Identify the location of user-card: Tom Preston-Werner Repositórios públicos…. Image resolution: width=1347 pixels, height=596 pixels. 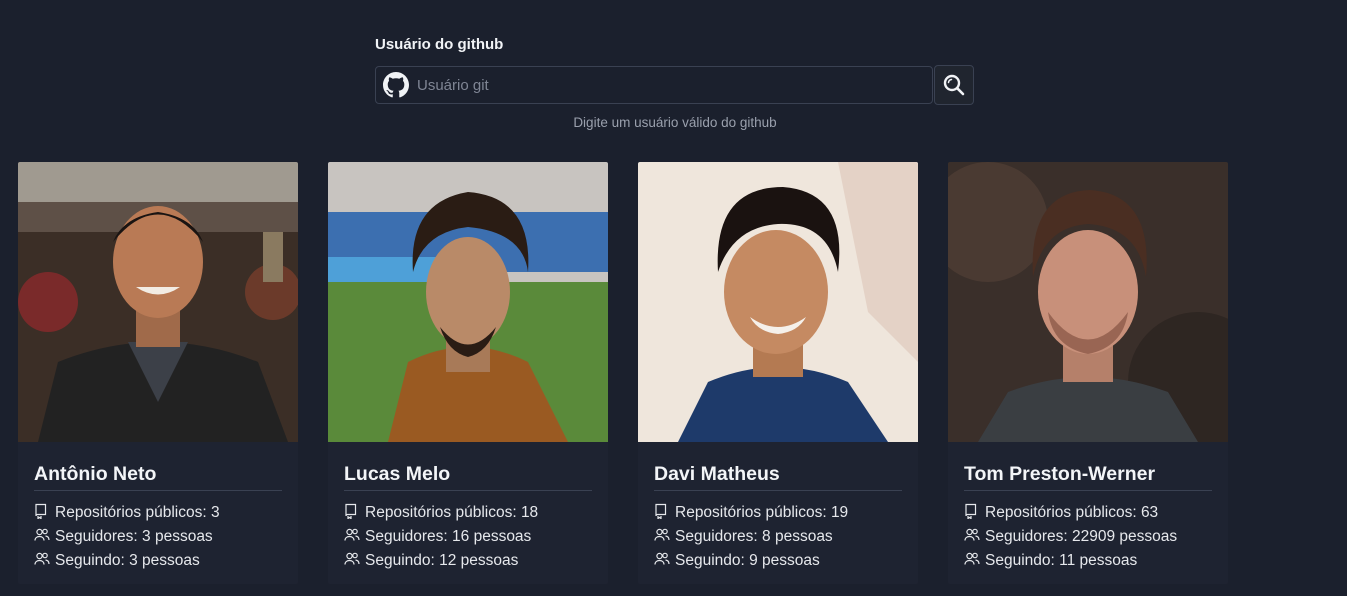
(1088, 373).